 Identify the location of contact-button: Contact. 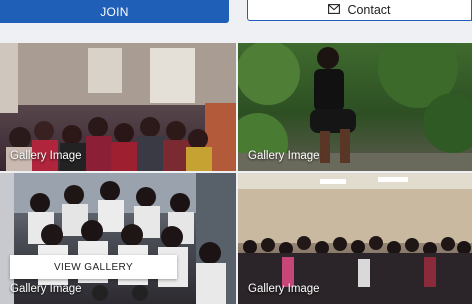
(359, 10).